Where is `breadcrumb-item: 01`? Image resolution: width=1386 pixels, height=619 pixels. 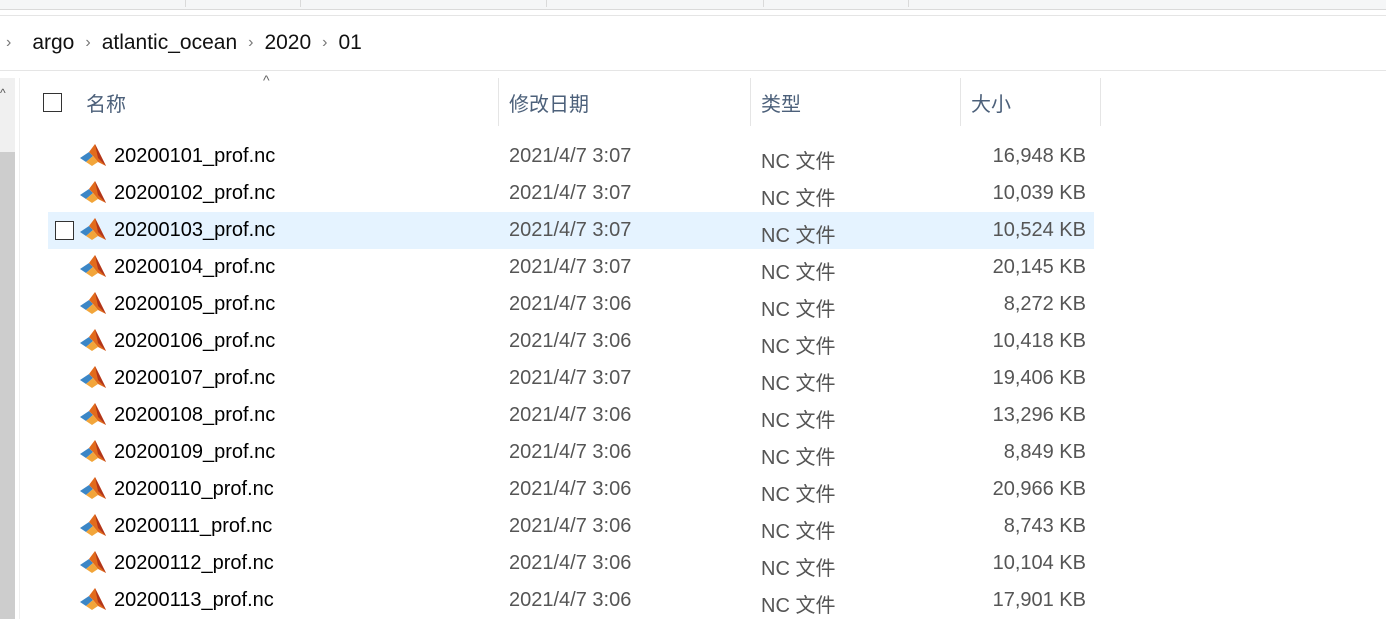 breadcrumb-item: 01 is located at coordinates (350, 43).